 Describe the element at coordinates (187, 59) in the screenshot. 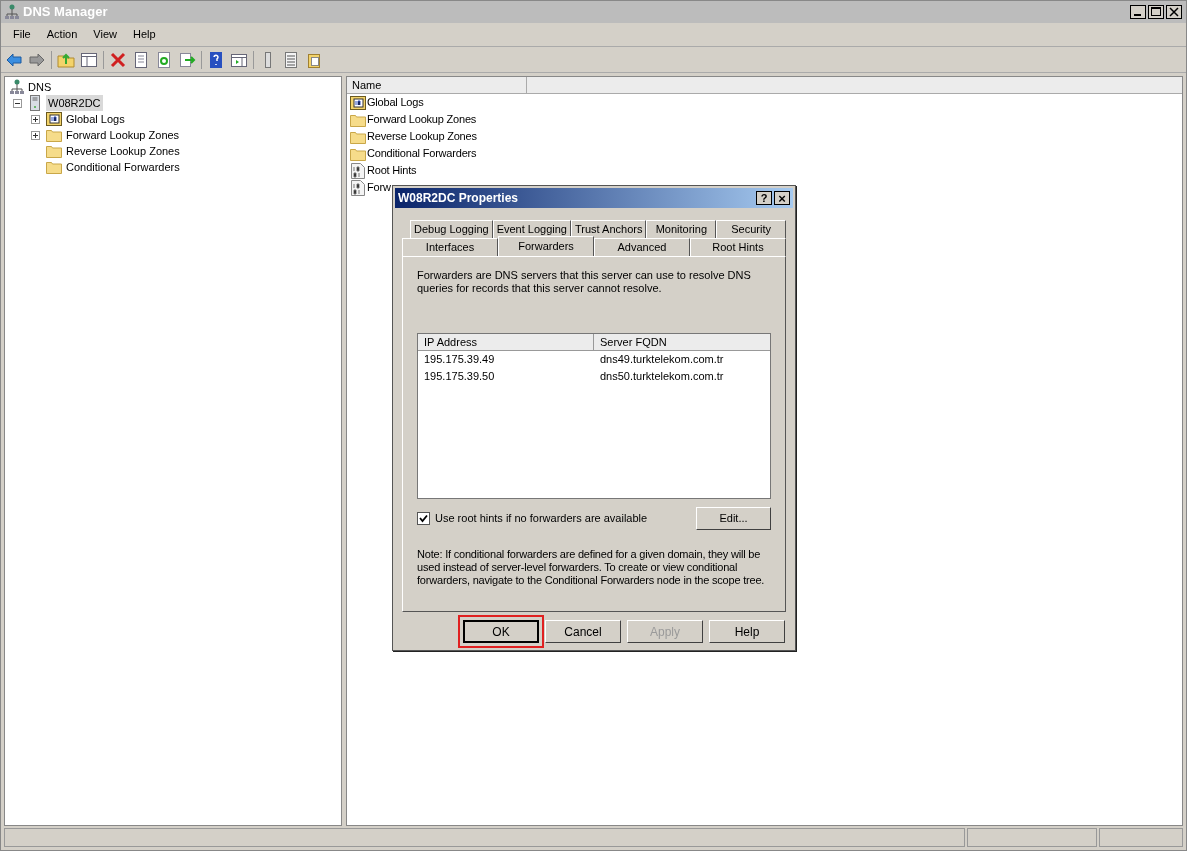

I see `export-icon` at that location.